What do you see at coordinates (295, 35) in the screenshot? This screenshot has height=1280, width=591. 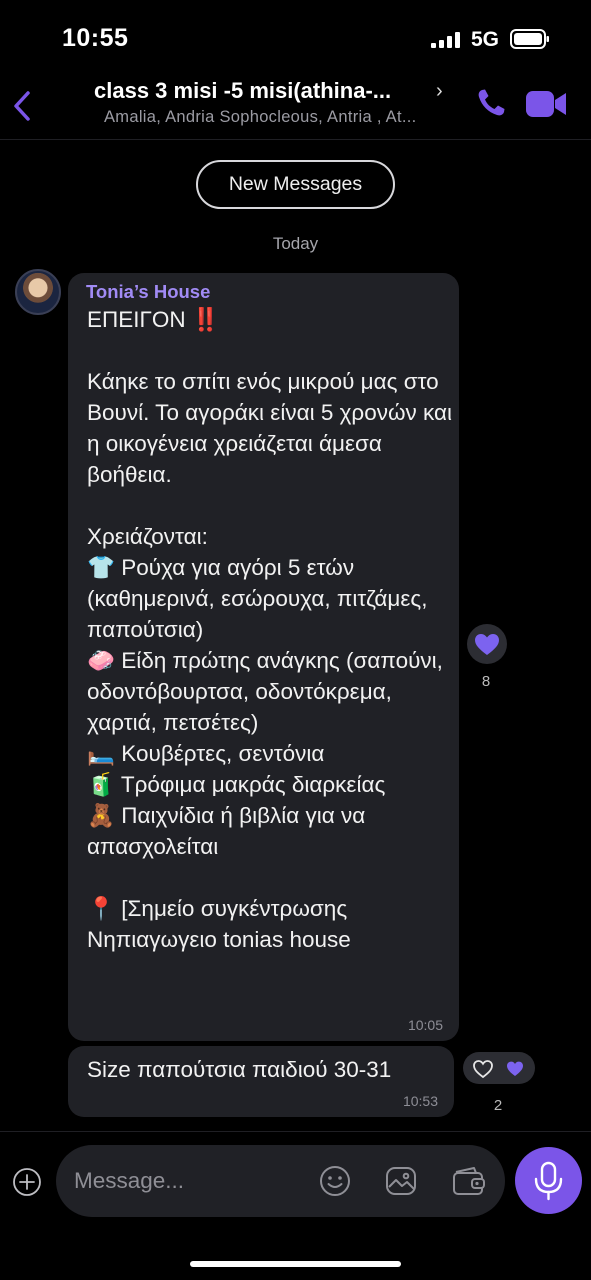 I see `status-bar: 10:55 5G` at bounding box center [295, 35].